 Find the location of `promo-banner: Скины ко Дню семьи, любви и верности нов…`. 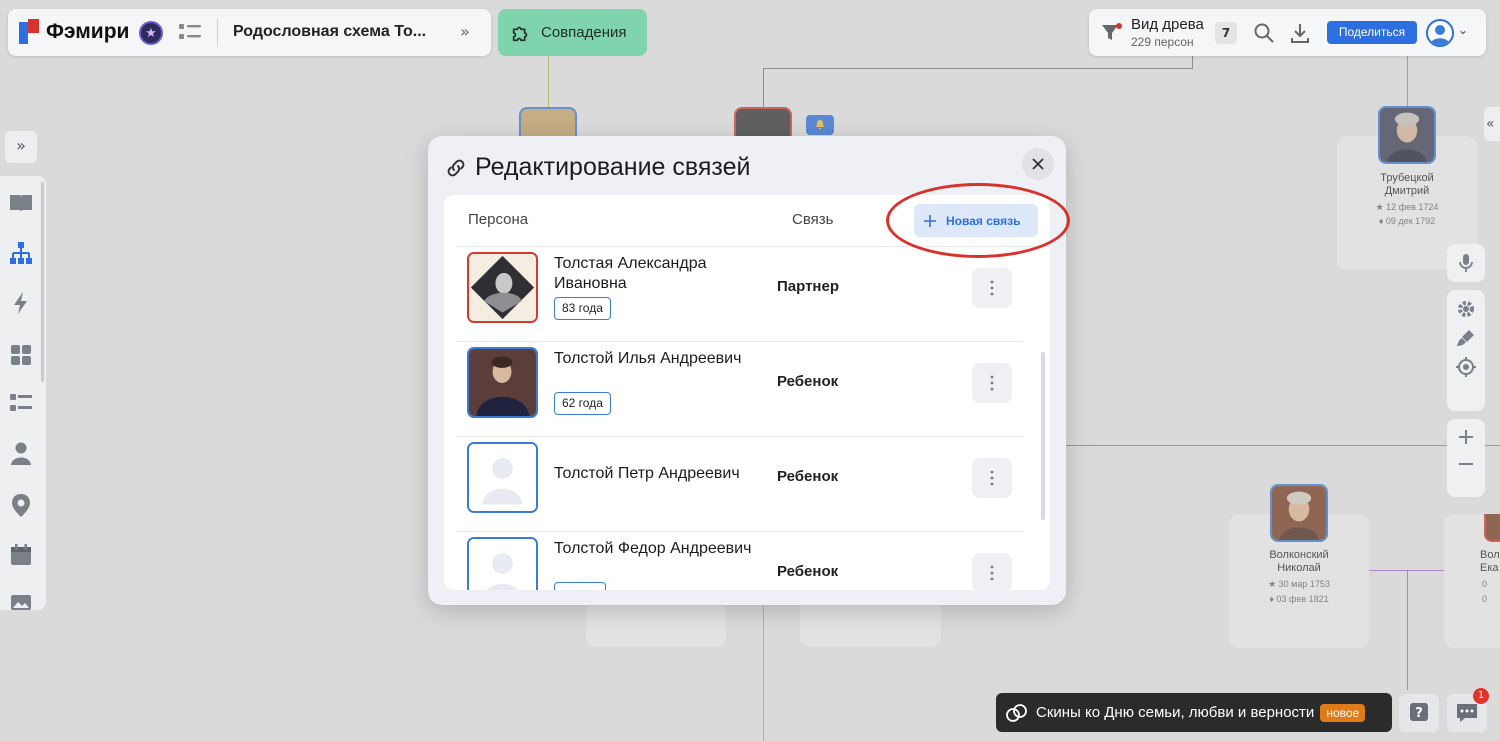

promo-banner: Скины ко Дню семьи, любви и верности нов… is located at coordinates (1194, 712).